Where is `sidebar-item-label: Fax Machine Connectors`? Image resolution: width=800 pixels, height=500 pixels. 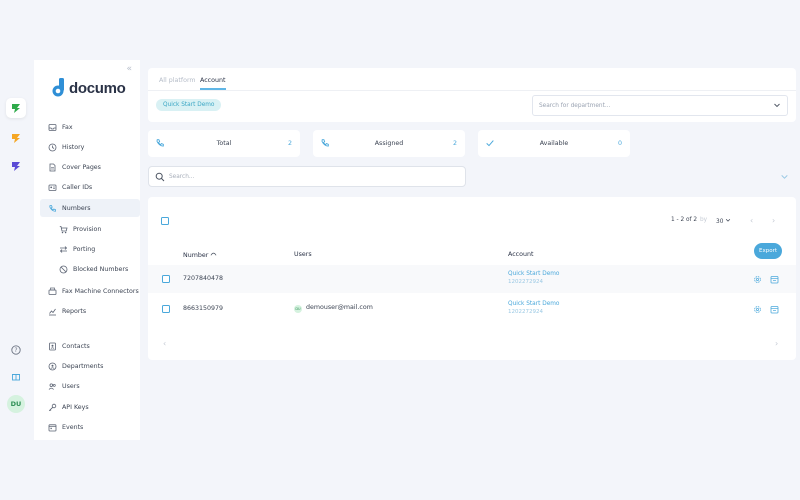
sidebar-item-label: Fax Machine Connectors is located at coordinates (100, 291).